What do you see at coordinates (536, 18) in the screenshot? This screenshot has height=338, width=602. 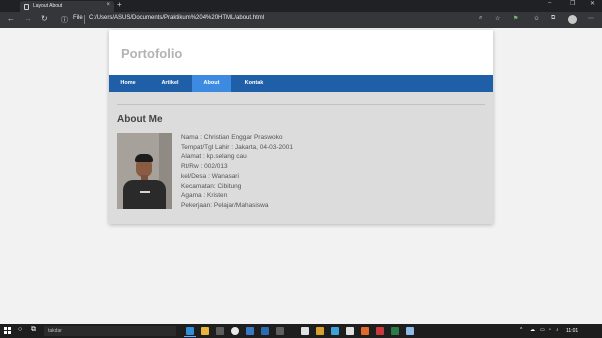 I see `favorites-bar-icon: ✩` at bounding box center [536, 18].